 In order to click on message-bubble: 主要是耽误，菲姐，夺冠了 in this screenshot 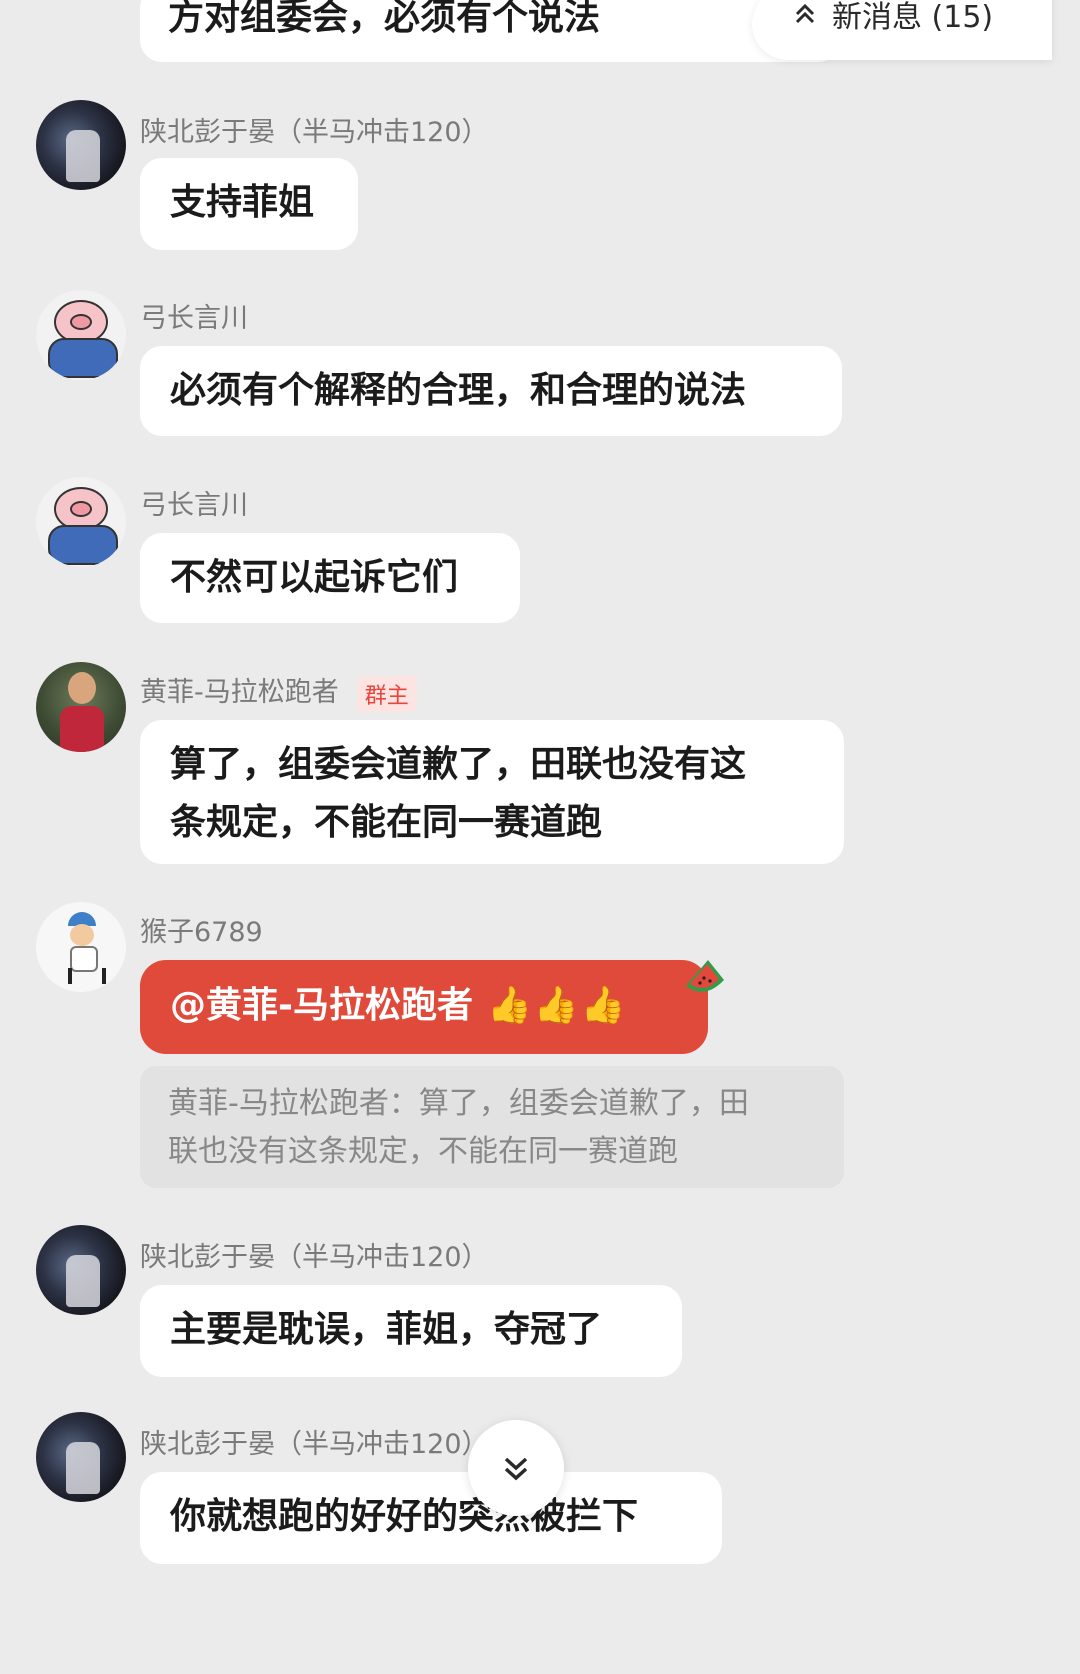, I will do `click(411, 1331)`.